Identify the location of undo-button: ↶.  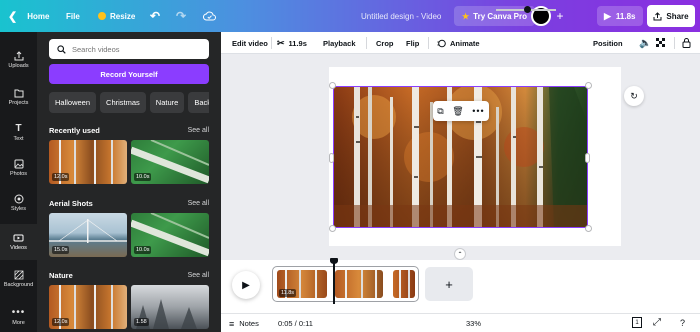
(155, 16).